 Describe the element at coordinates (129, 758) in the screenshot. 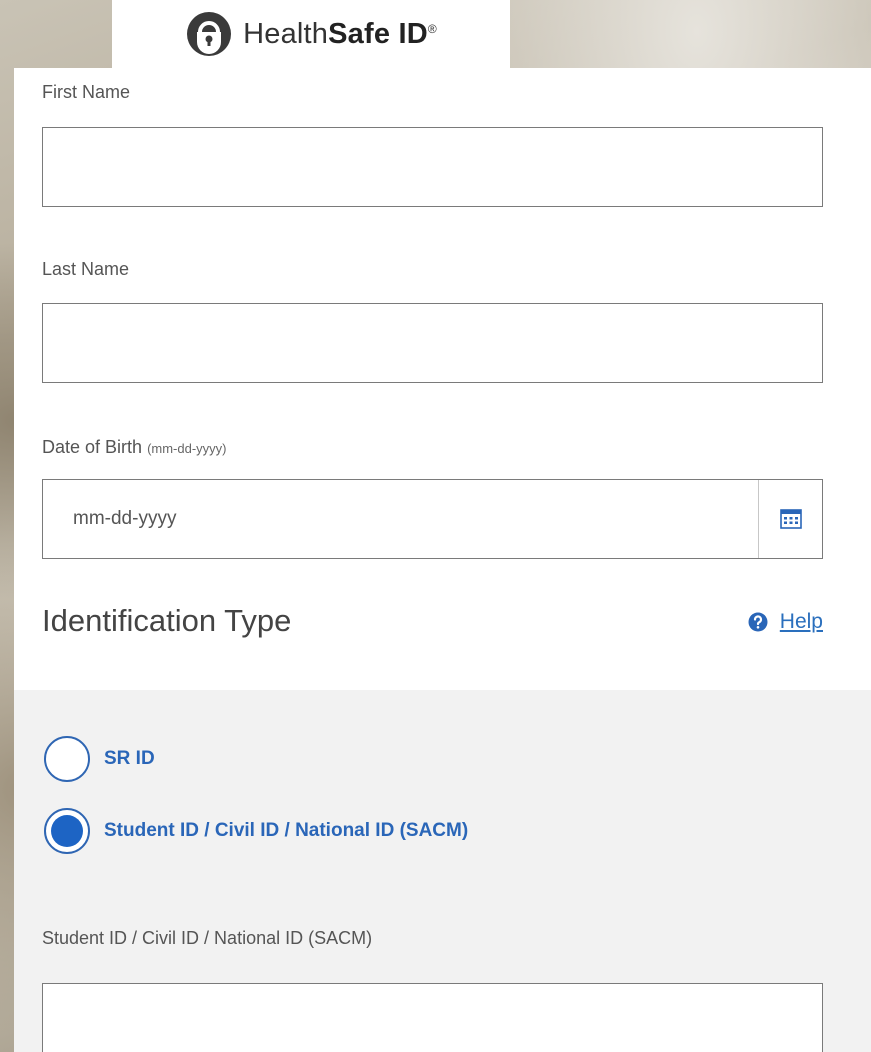

I see `radio-sr-id-label: SR ID` at that location.